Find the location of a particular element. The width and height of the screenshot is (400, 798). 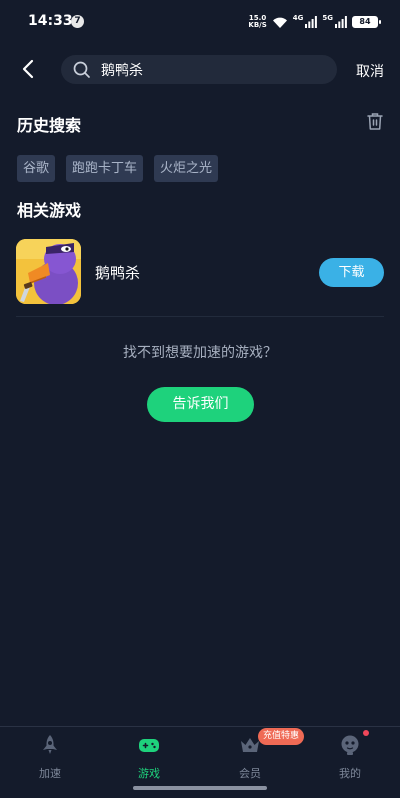

nav-item-games: 游戏 is located at coordinates (149, 757).